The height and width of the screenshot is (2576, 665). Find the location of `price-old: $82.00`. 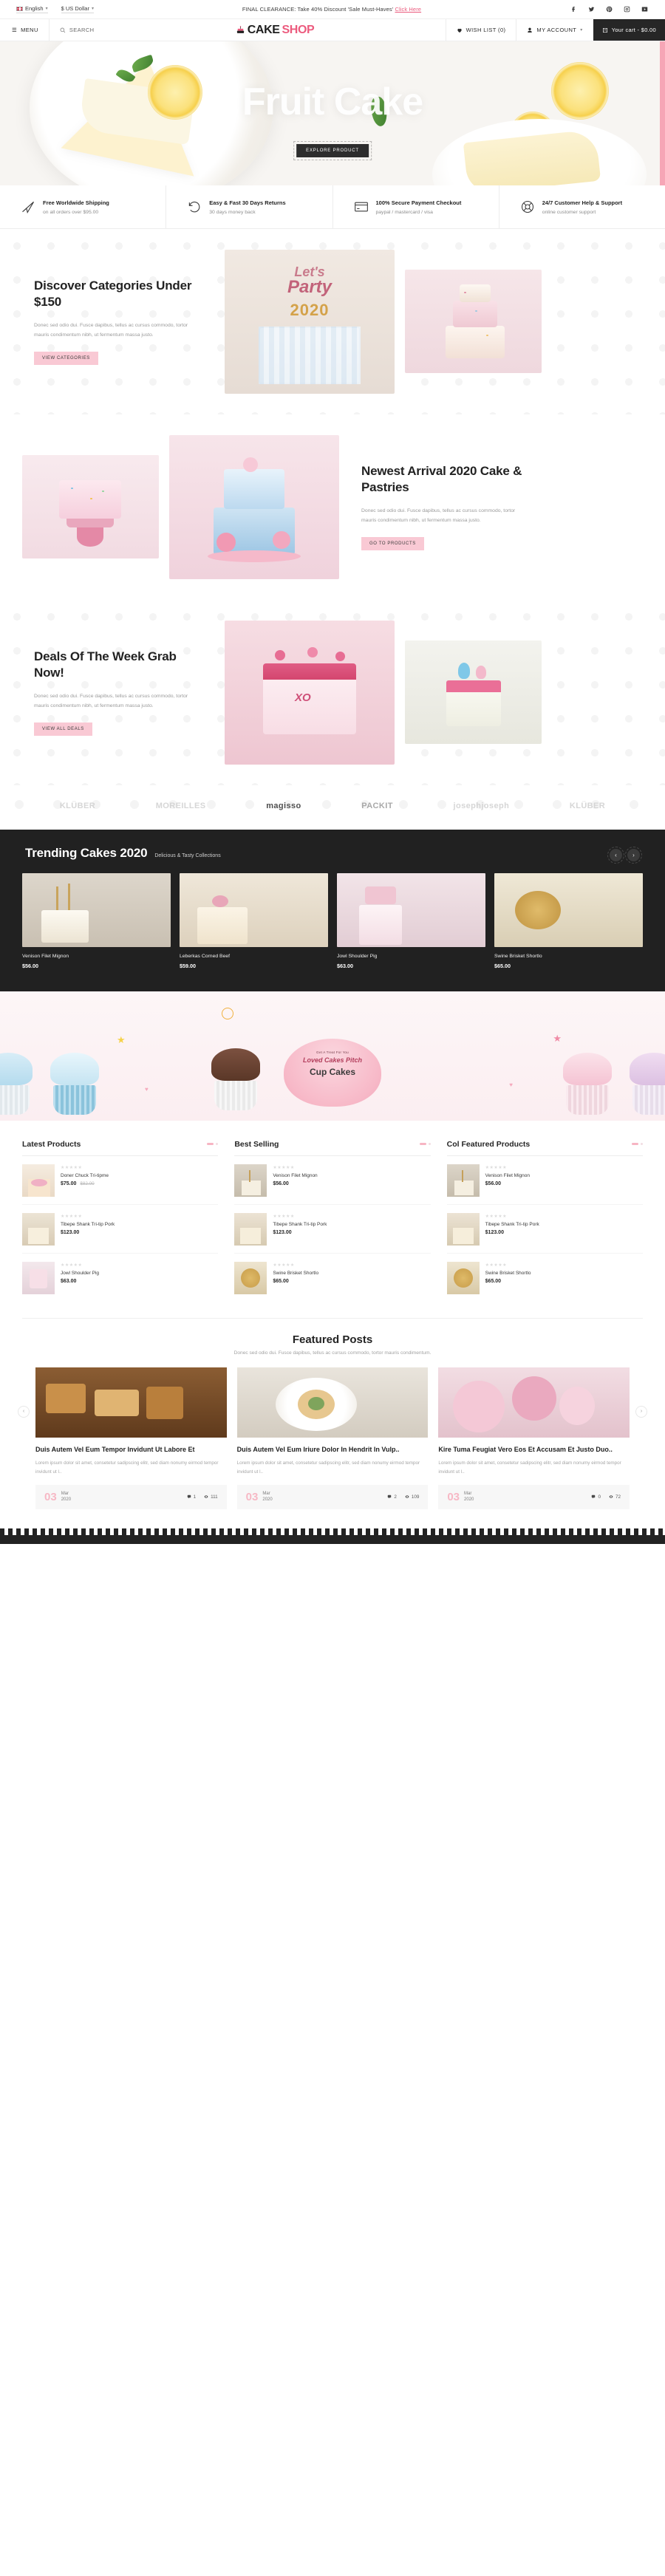

price-old: $82.00 is located at coordinates (87, 1183).